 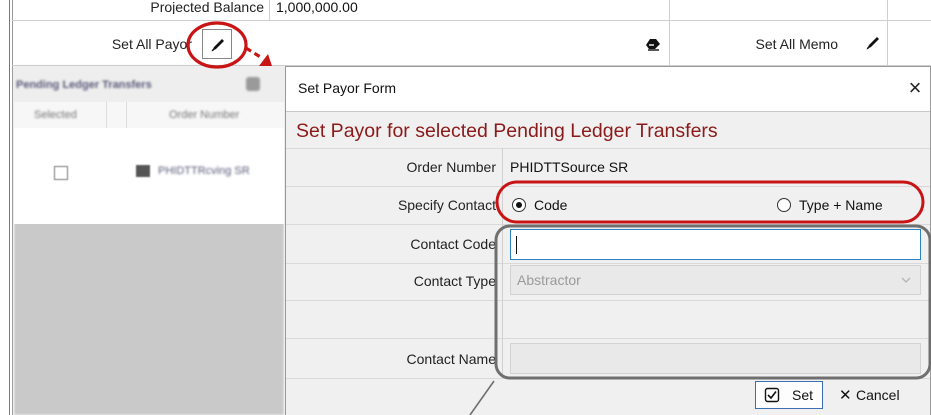 I want to click on contact-name-input, so click(x=715, y=358).